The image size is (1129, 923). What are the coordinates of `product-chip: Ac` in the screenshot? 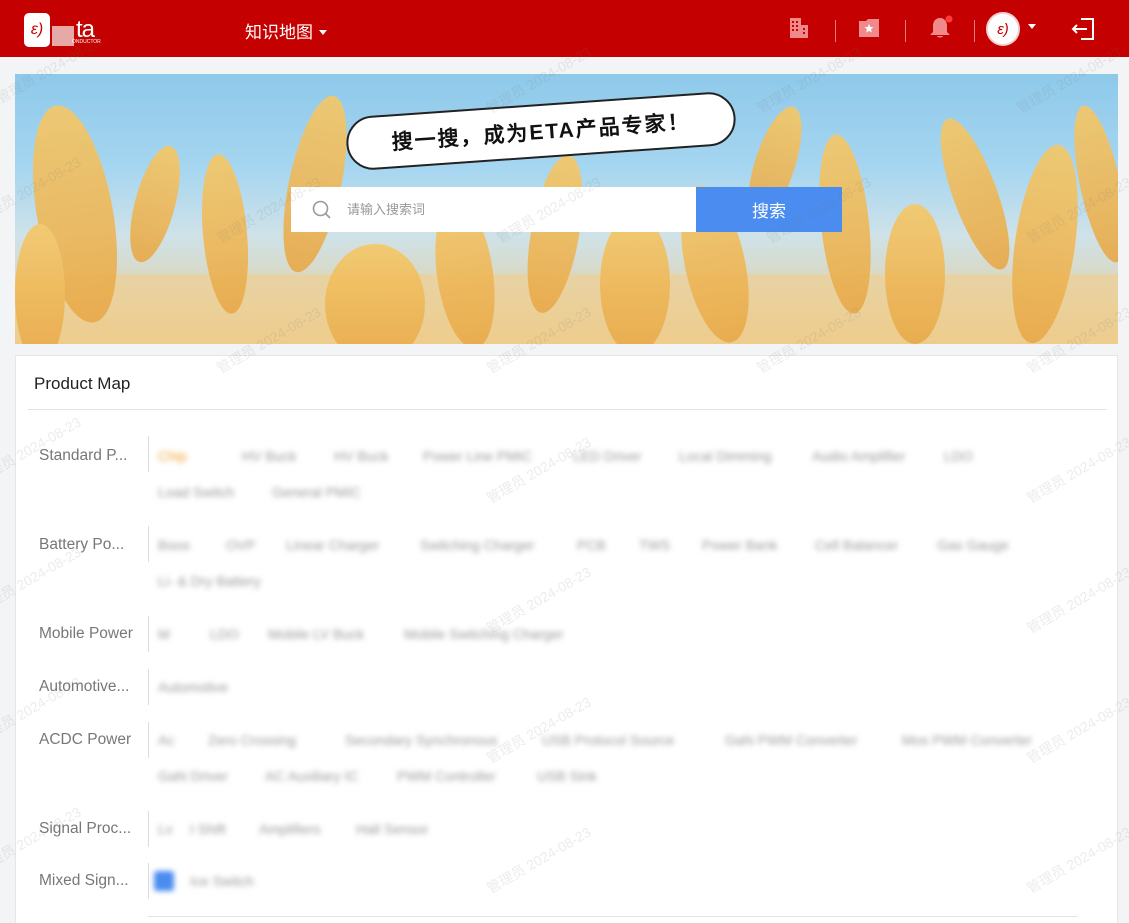 It's located at (166, 740).